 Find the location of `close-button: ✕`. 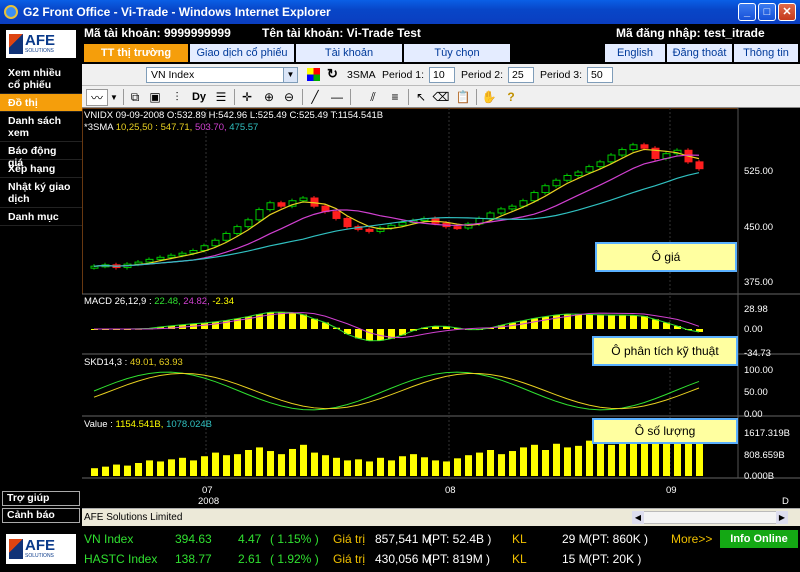

close-button: ✕ is located at coordinates (787, 12).